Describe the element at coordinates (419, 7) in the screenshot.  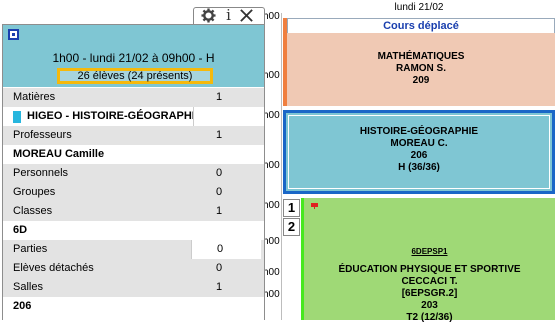
I see `day-header: lundi 21/02` at that location.